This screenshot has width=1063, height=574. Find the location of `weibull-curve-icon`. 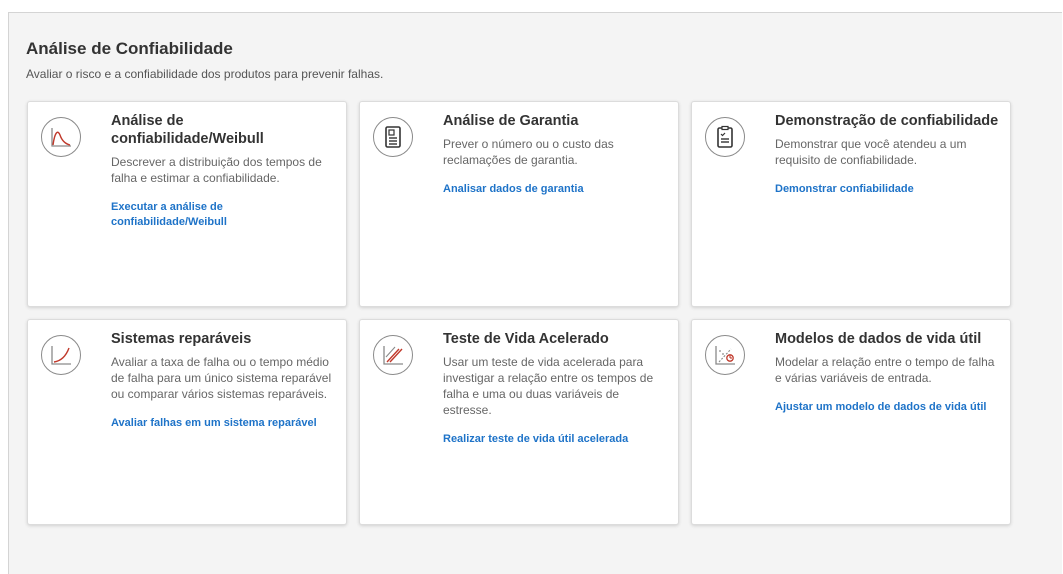

weibull-curve-icon is located at coordinates (61, 137).